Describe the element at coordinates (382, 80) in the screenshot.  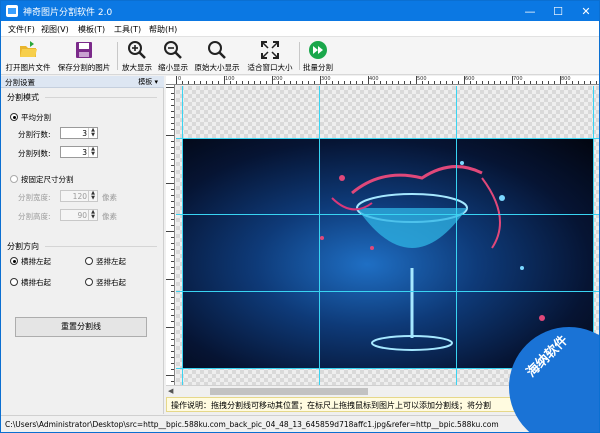
I see `top-ruler: 0 100 200 300 400 500 600 700 800` at that location.